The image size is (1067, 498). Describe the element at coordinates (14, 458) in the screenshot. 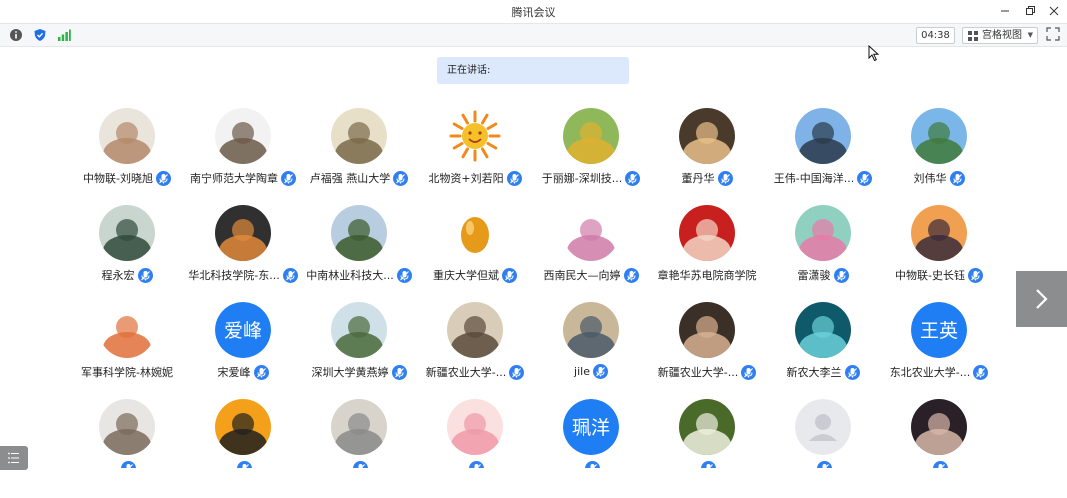

I see `participant-list-button` at that location.